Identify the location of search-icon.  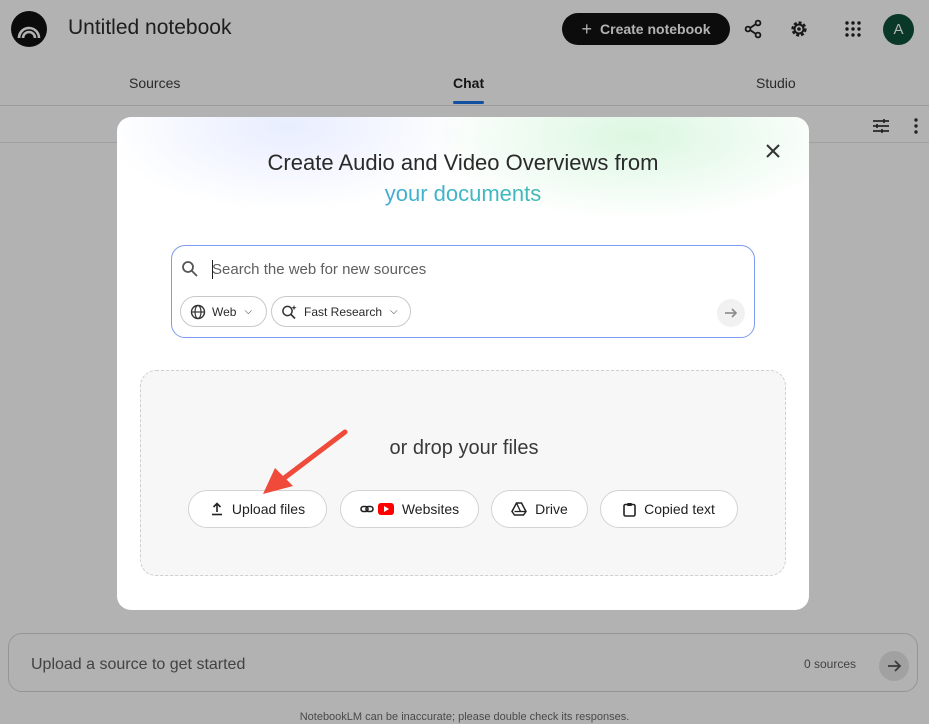
(190, 269).